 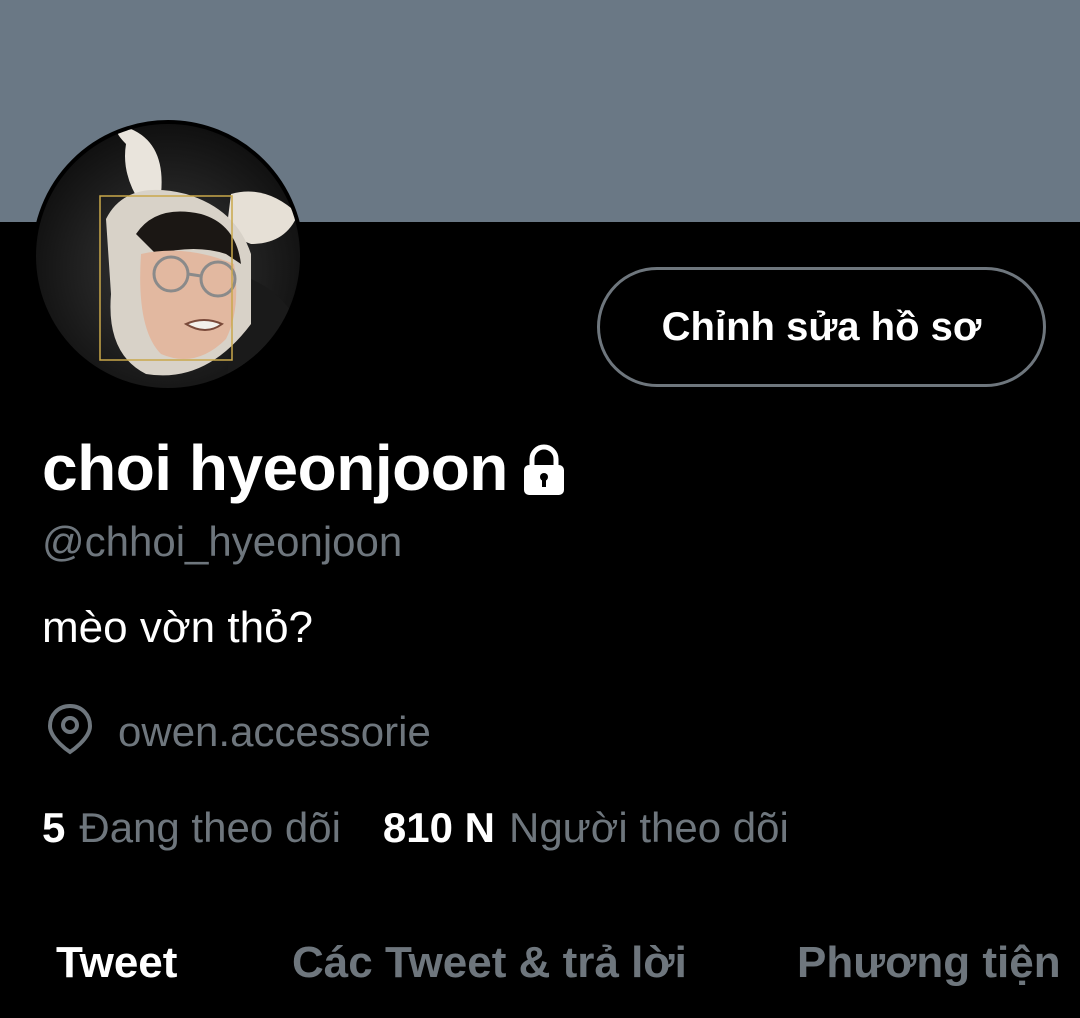 What do you see at coordinates (438, 827) in the screenshot?
I see `followers-count: 810 N` at bounding box center [438, 827].